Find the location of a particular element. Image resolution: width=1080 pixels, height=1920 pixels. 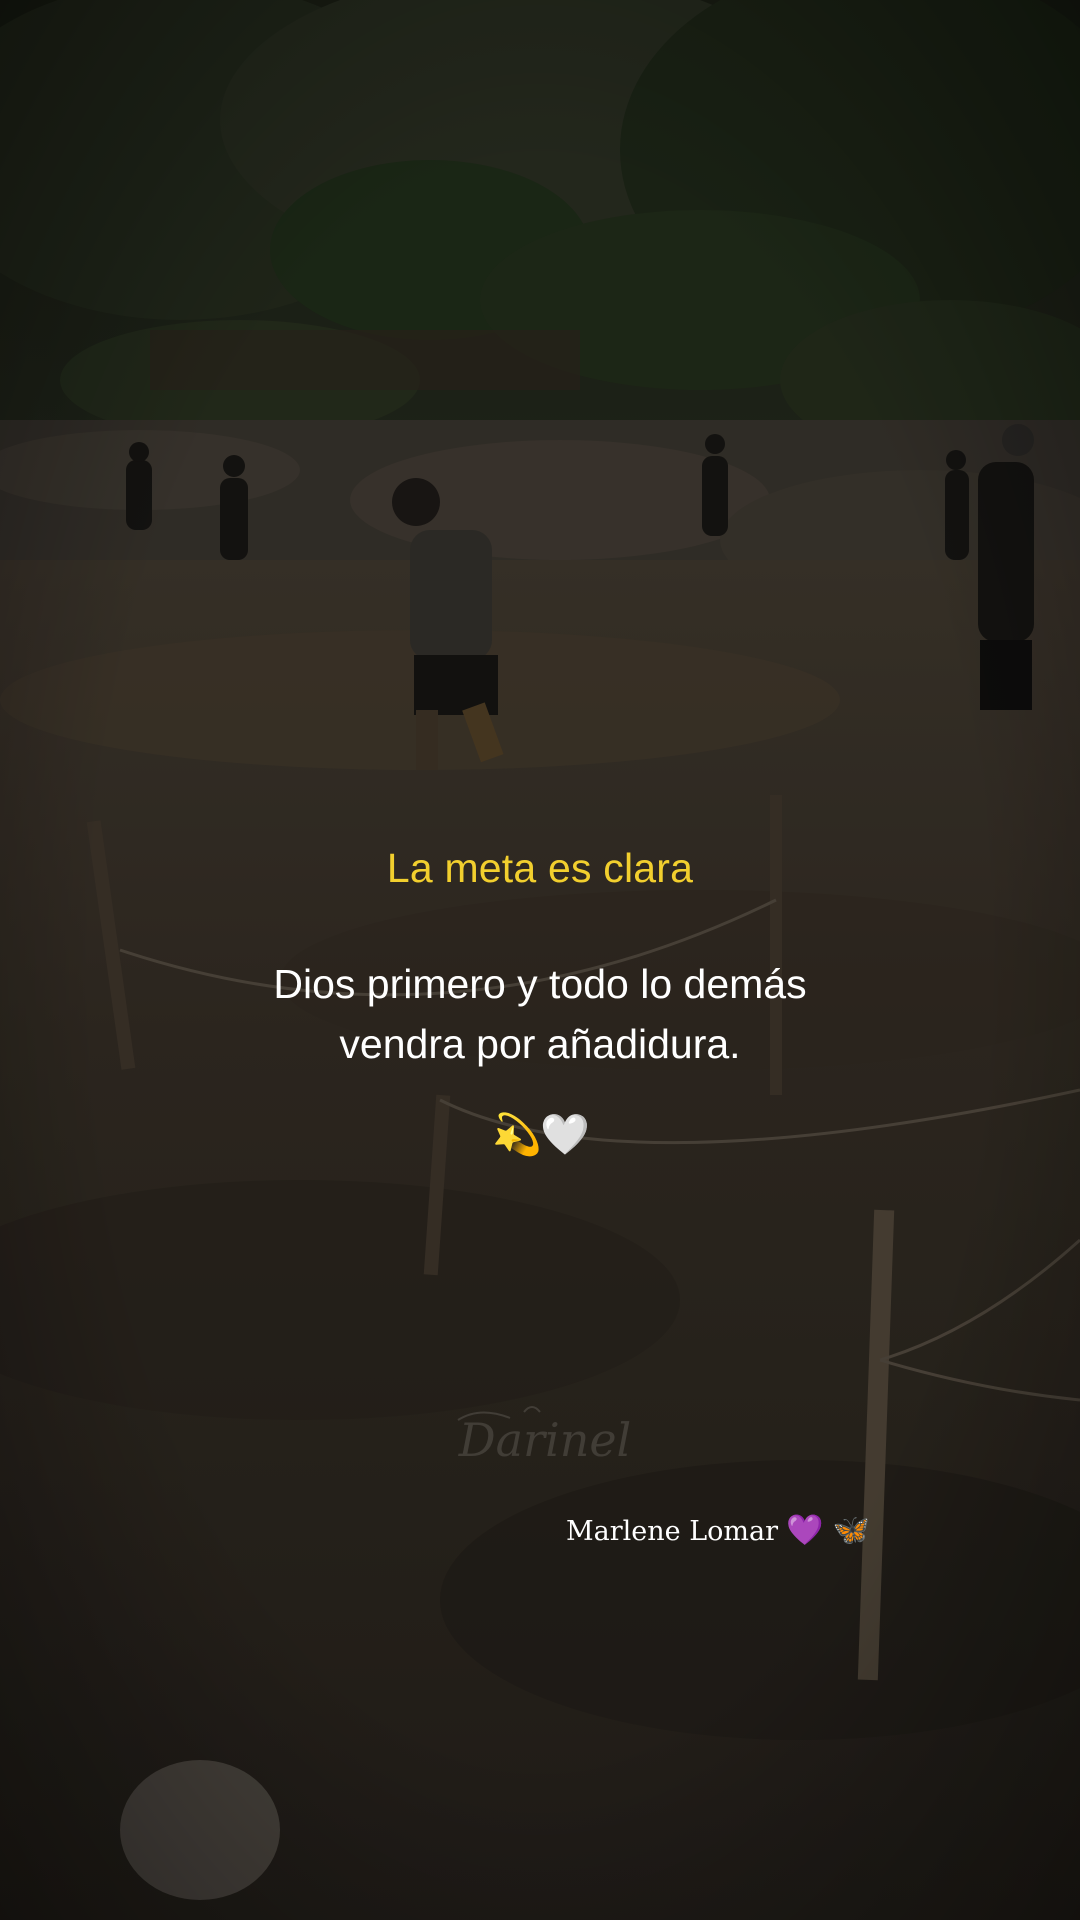

signature-emoji: 💜 🦋 is located at coordinates (828, 1530).